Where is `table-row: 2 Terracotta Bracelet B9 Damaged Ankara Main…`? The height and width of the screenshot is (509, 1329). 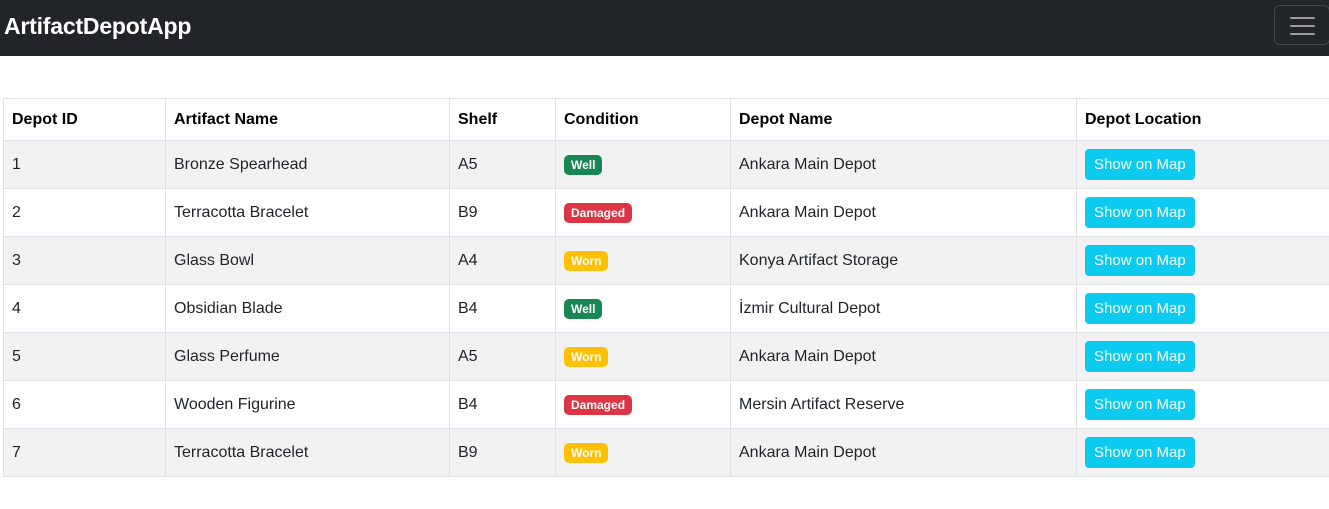
table-row: 2 Terracotta Bracelet B9 Damaged Ankara Main… is located at coordinates (666, 212).